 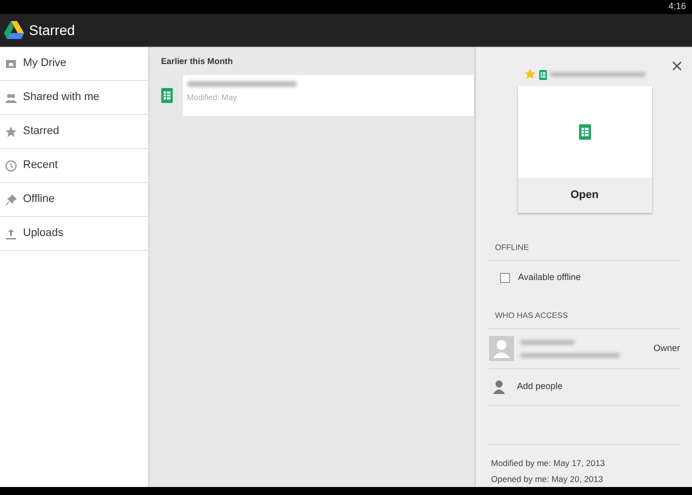 What do you see at coordinates (584, 387) in the screenshot?
I see `add-people-button: Add people` at bounding box center [584, 387].